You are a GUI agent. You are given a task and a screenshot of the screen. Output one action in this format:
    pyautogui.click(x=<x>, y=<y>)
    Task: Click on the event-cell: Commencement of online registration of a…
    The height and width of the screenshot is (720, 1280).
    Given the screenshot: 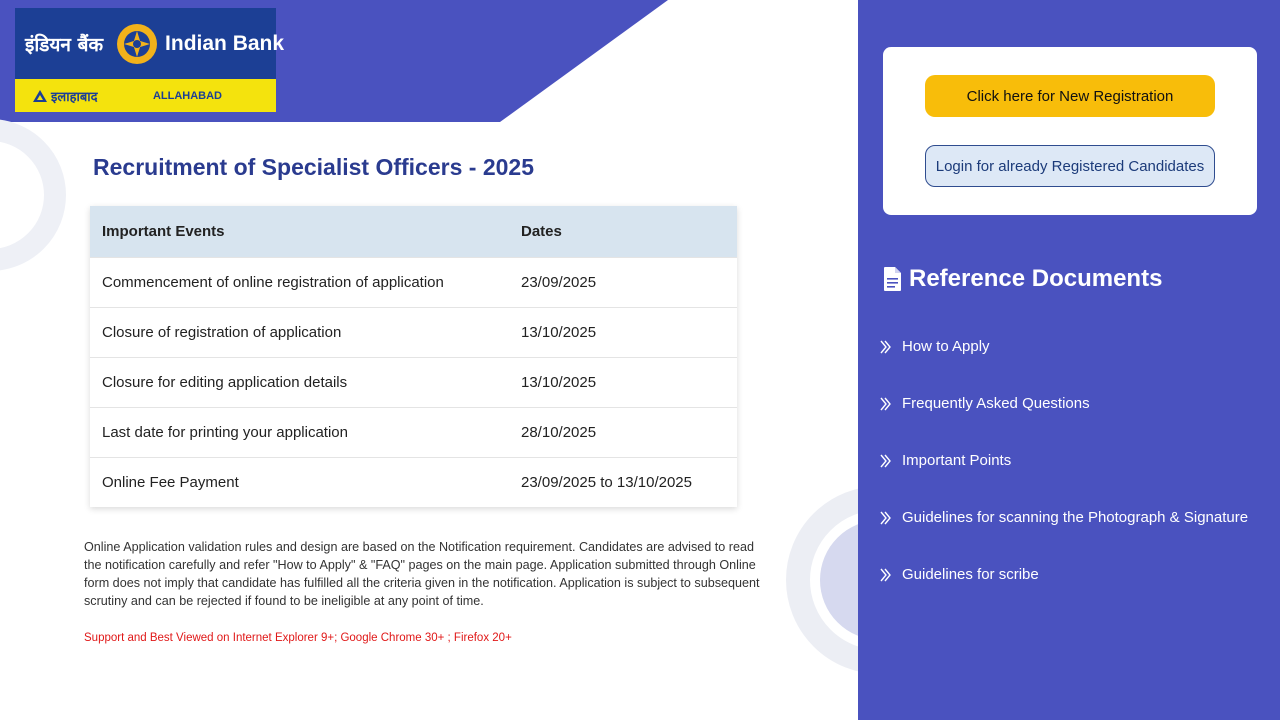 What is the action you would take?
    pyautogui.click(x=305, y=281)
    